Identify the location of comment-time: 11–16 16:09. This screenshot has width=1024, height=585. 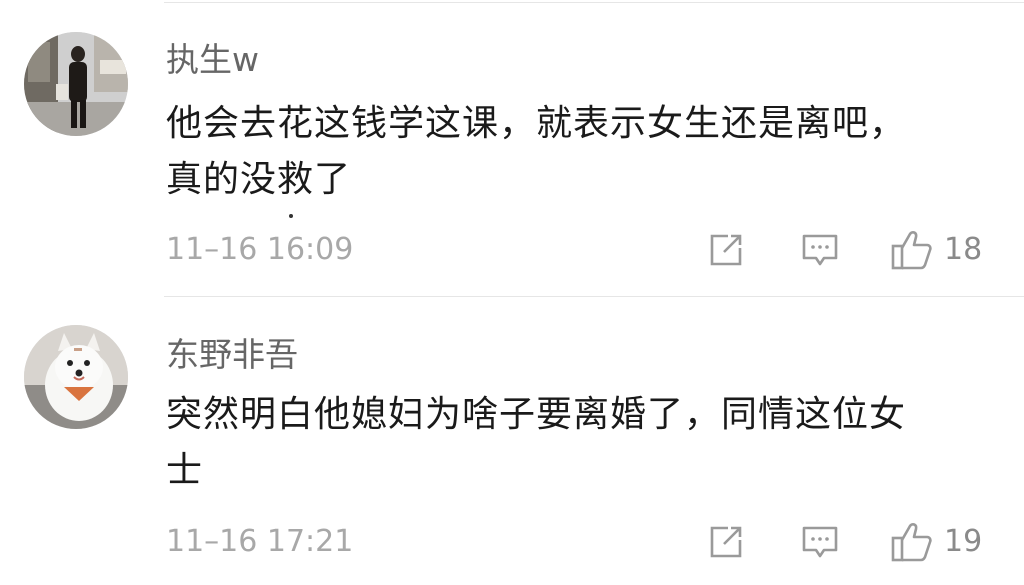
(260, 249).